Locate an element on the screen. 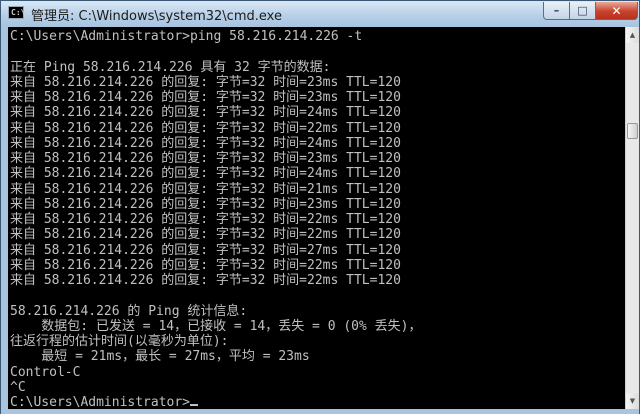 The image size is (640, 414). vertical-scrollbar: ▲ ▼ is located at coordinates (632, 218).